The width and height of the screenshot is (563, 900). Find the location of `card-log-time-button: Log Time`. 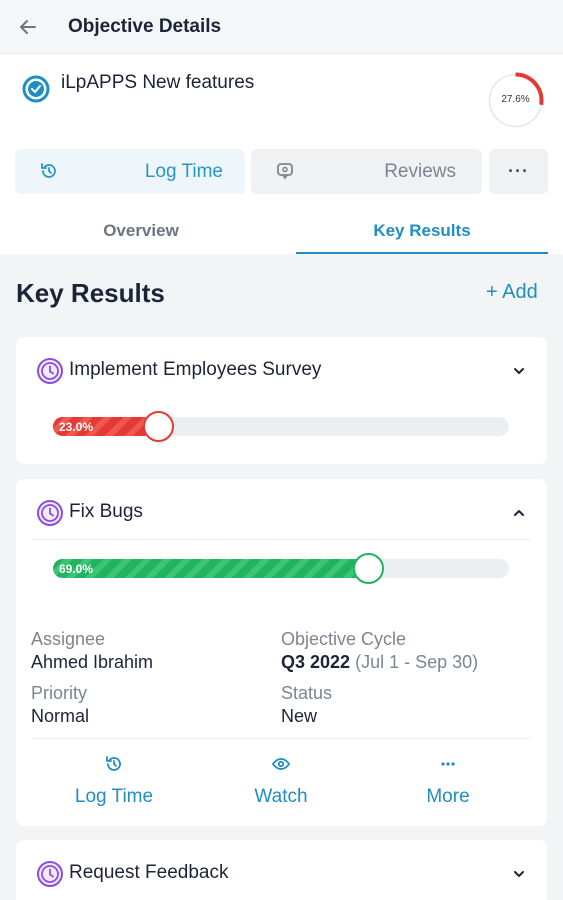

card-log-time-button: Log Time is located at coordinates (114, 781).